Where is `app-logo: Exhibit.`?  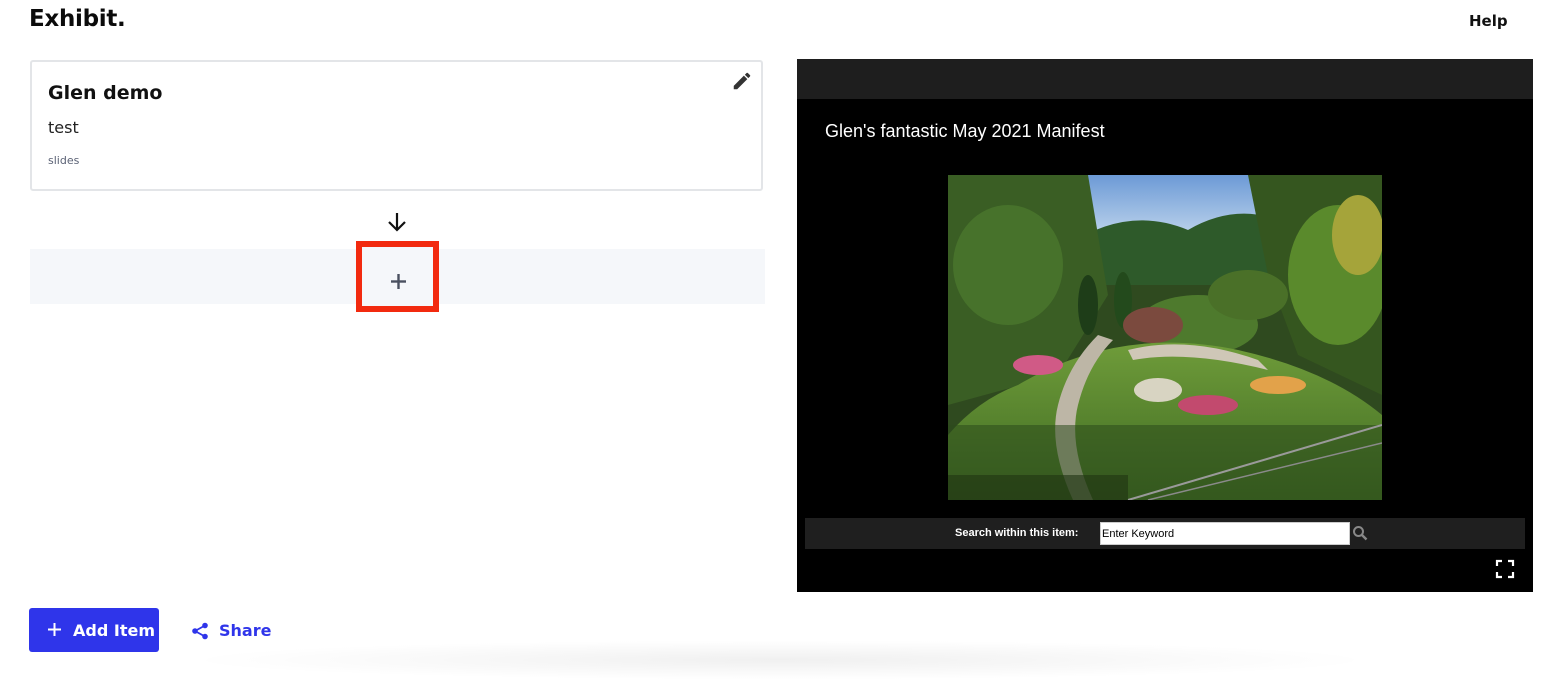
app-logo: Exhibit. is located at coordinates (77, 19).